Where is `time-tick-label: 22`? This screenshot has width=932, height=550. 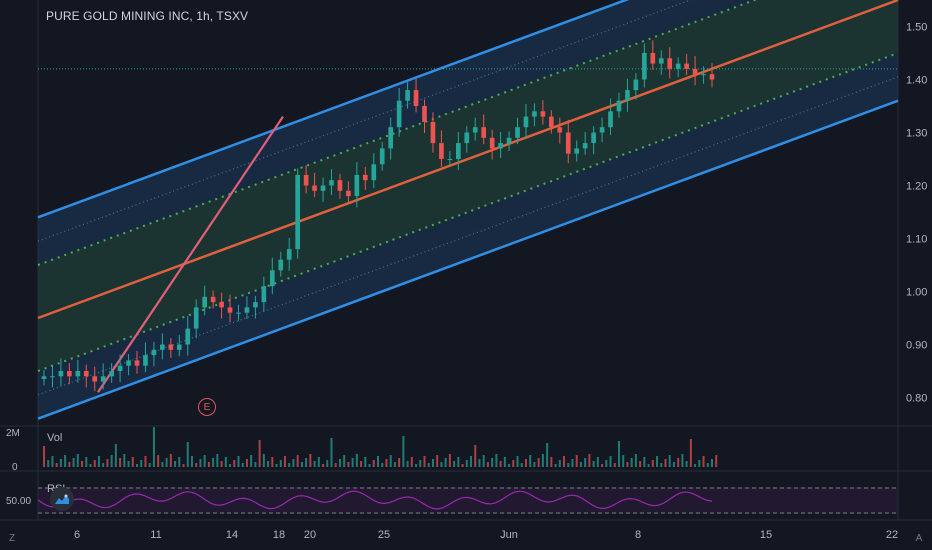
time-tick-label: 22 is located at coordinates (892, 535).